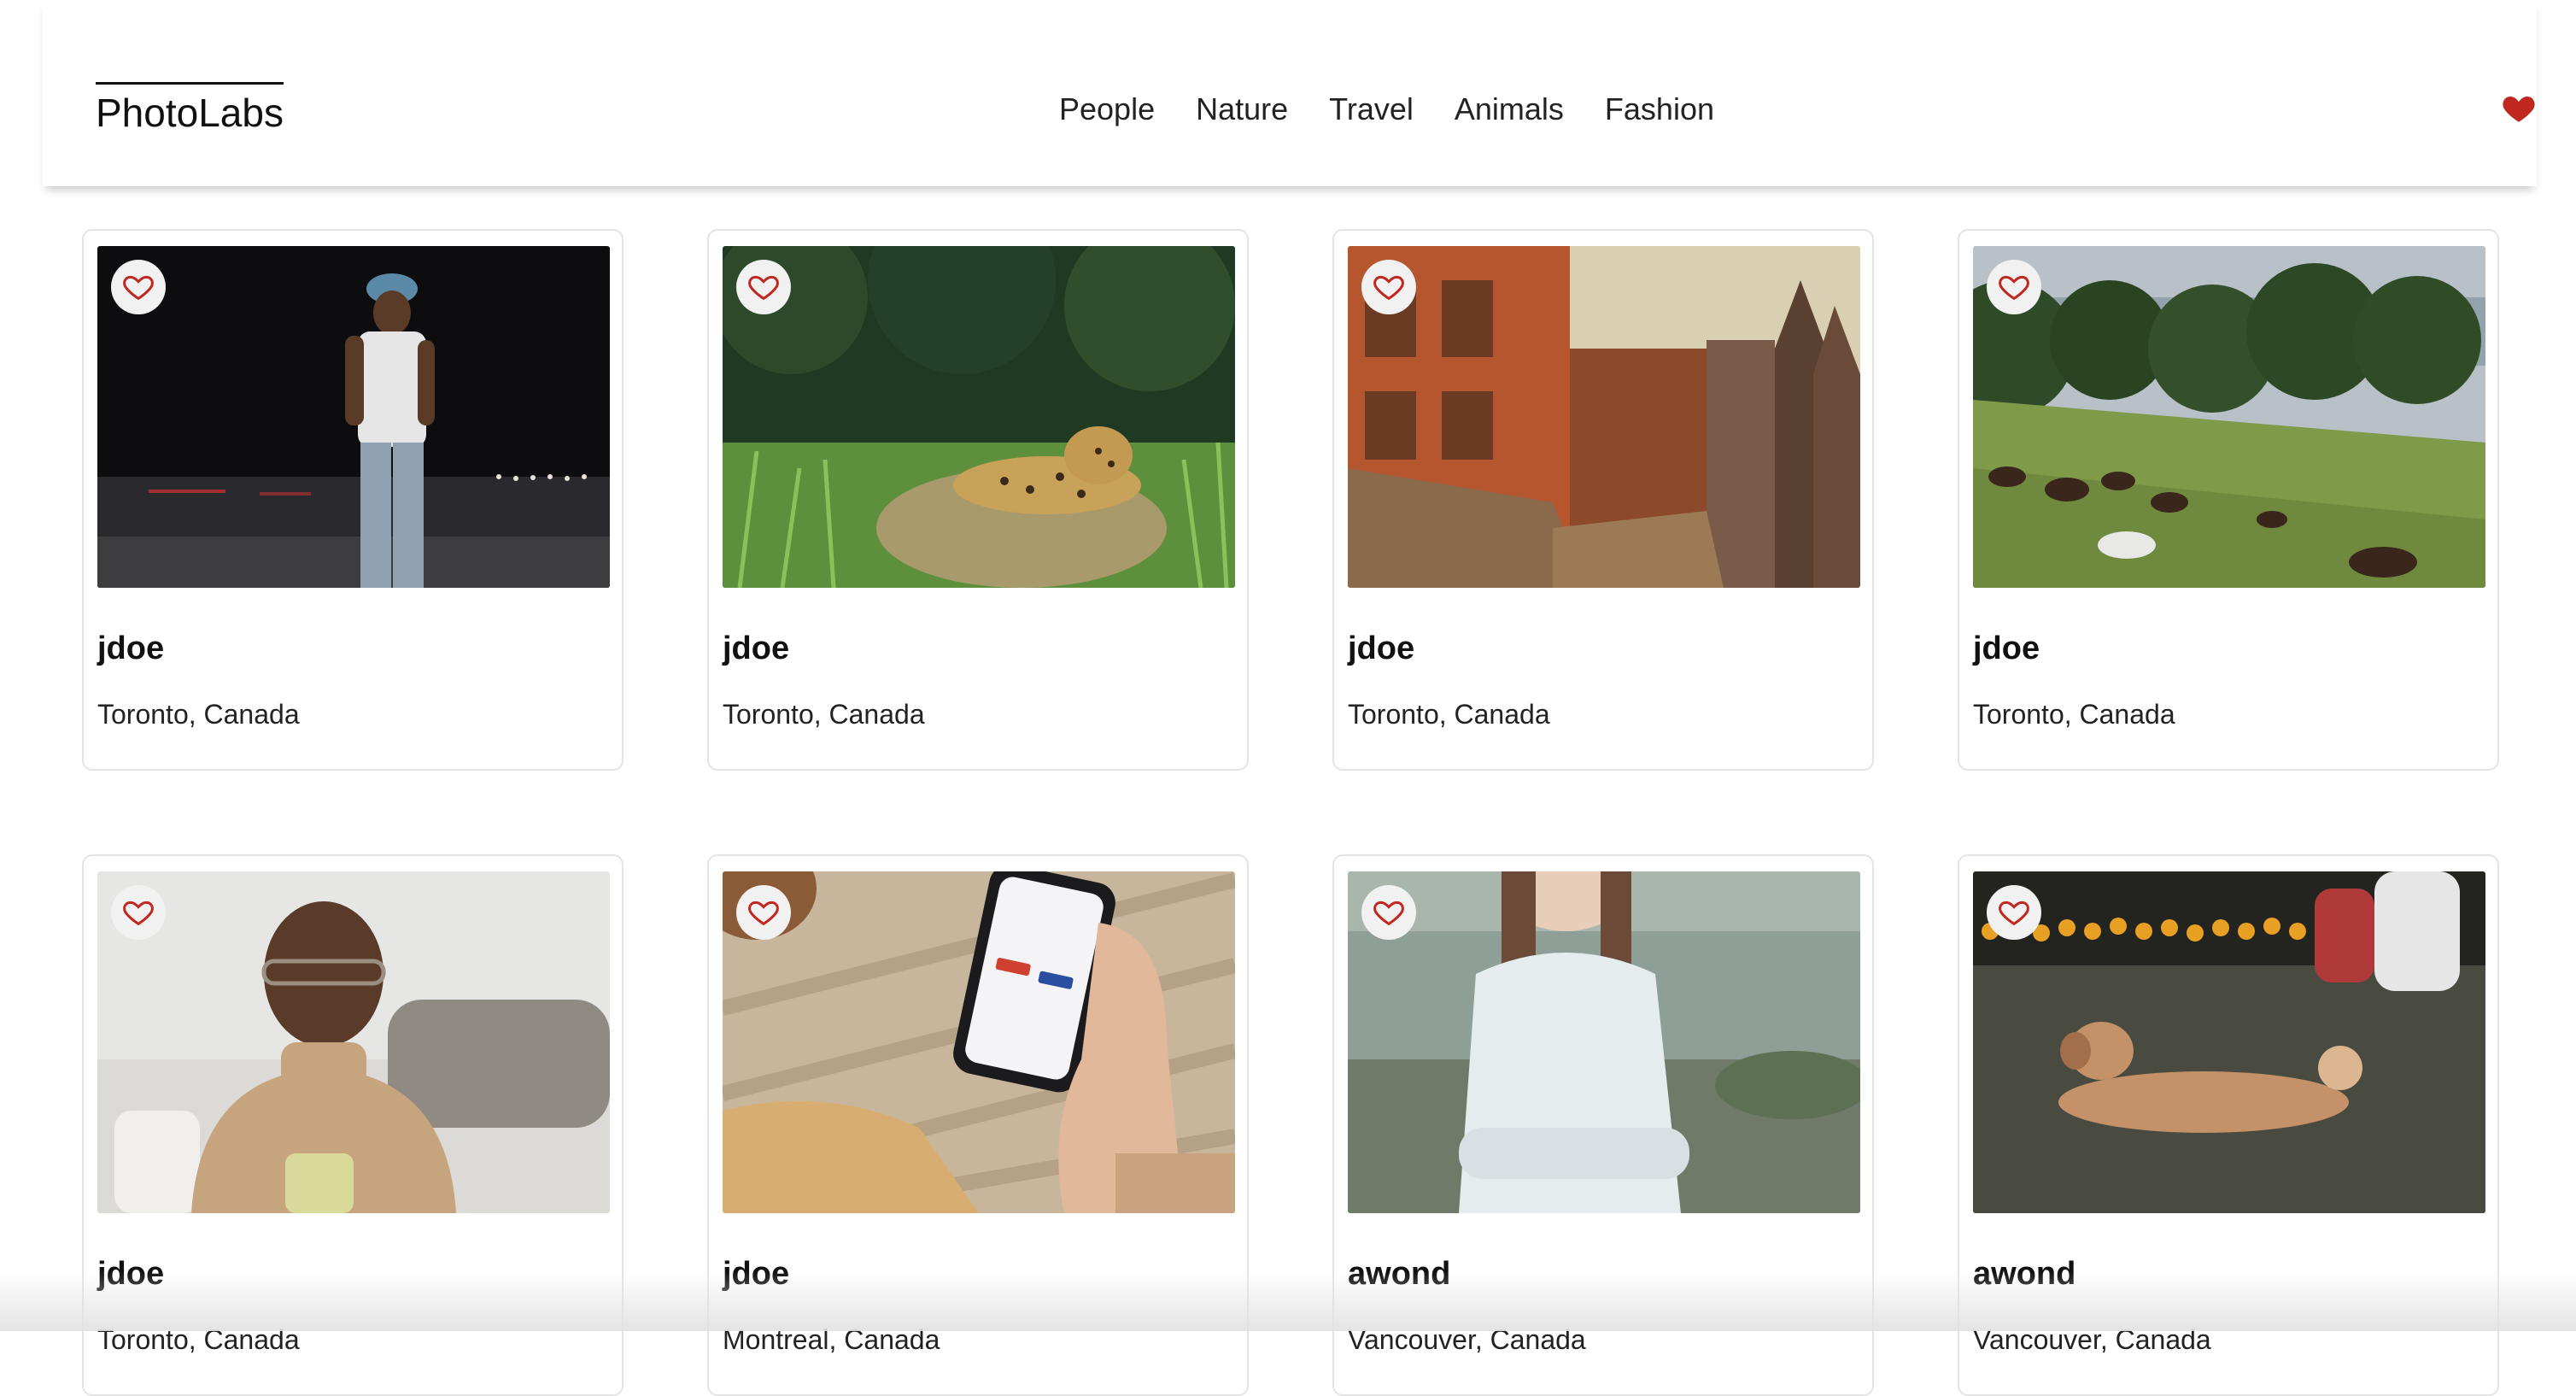 The height and width of the screenshot is (1396, 2576). What do you see at coordinates (1242, 109) in the screenshot?
I see `topic-nature: Nature` at bounding box center [1242, 109].